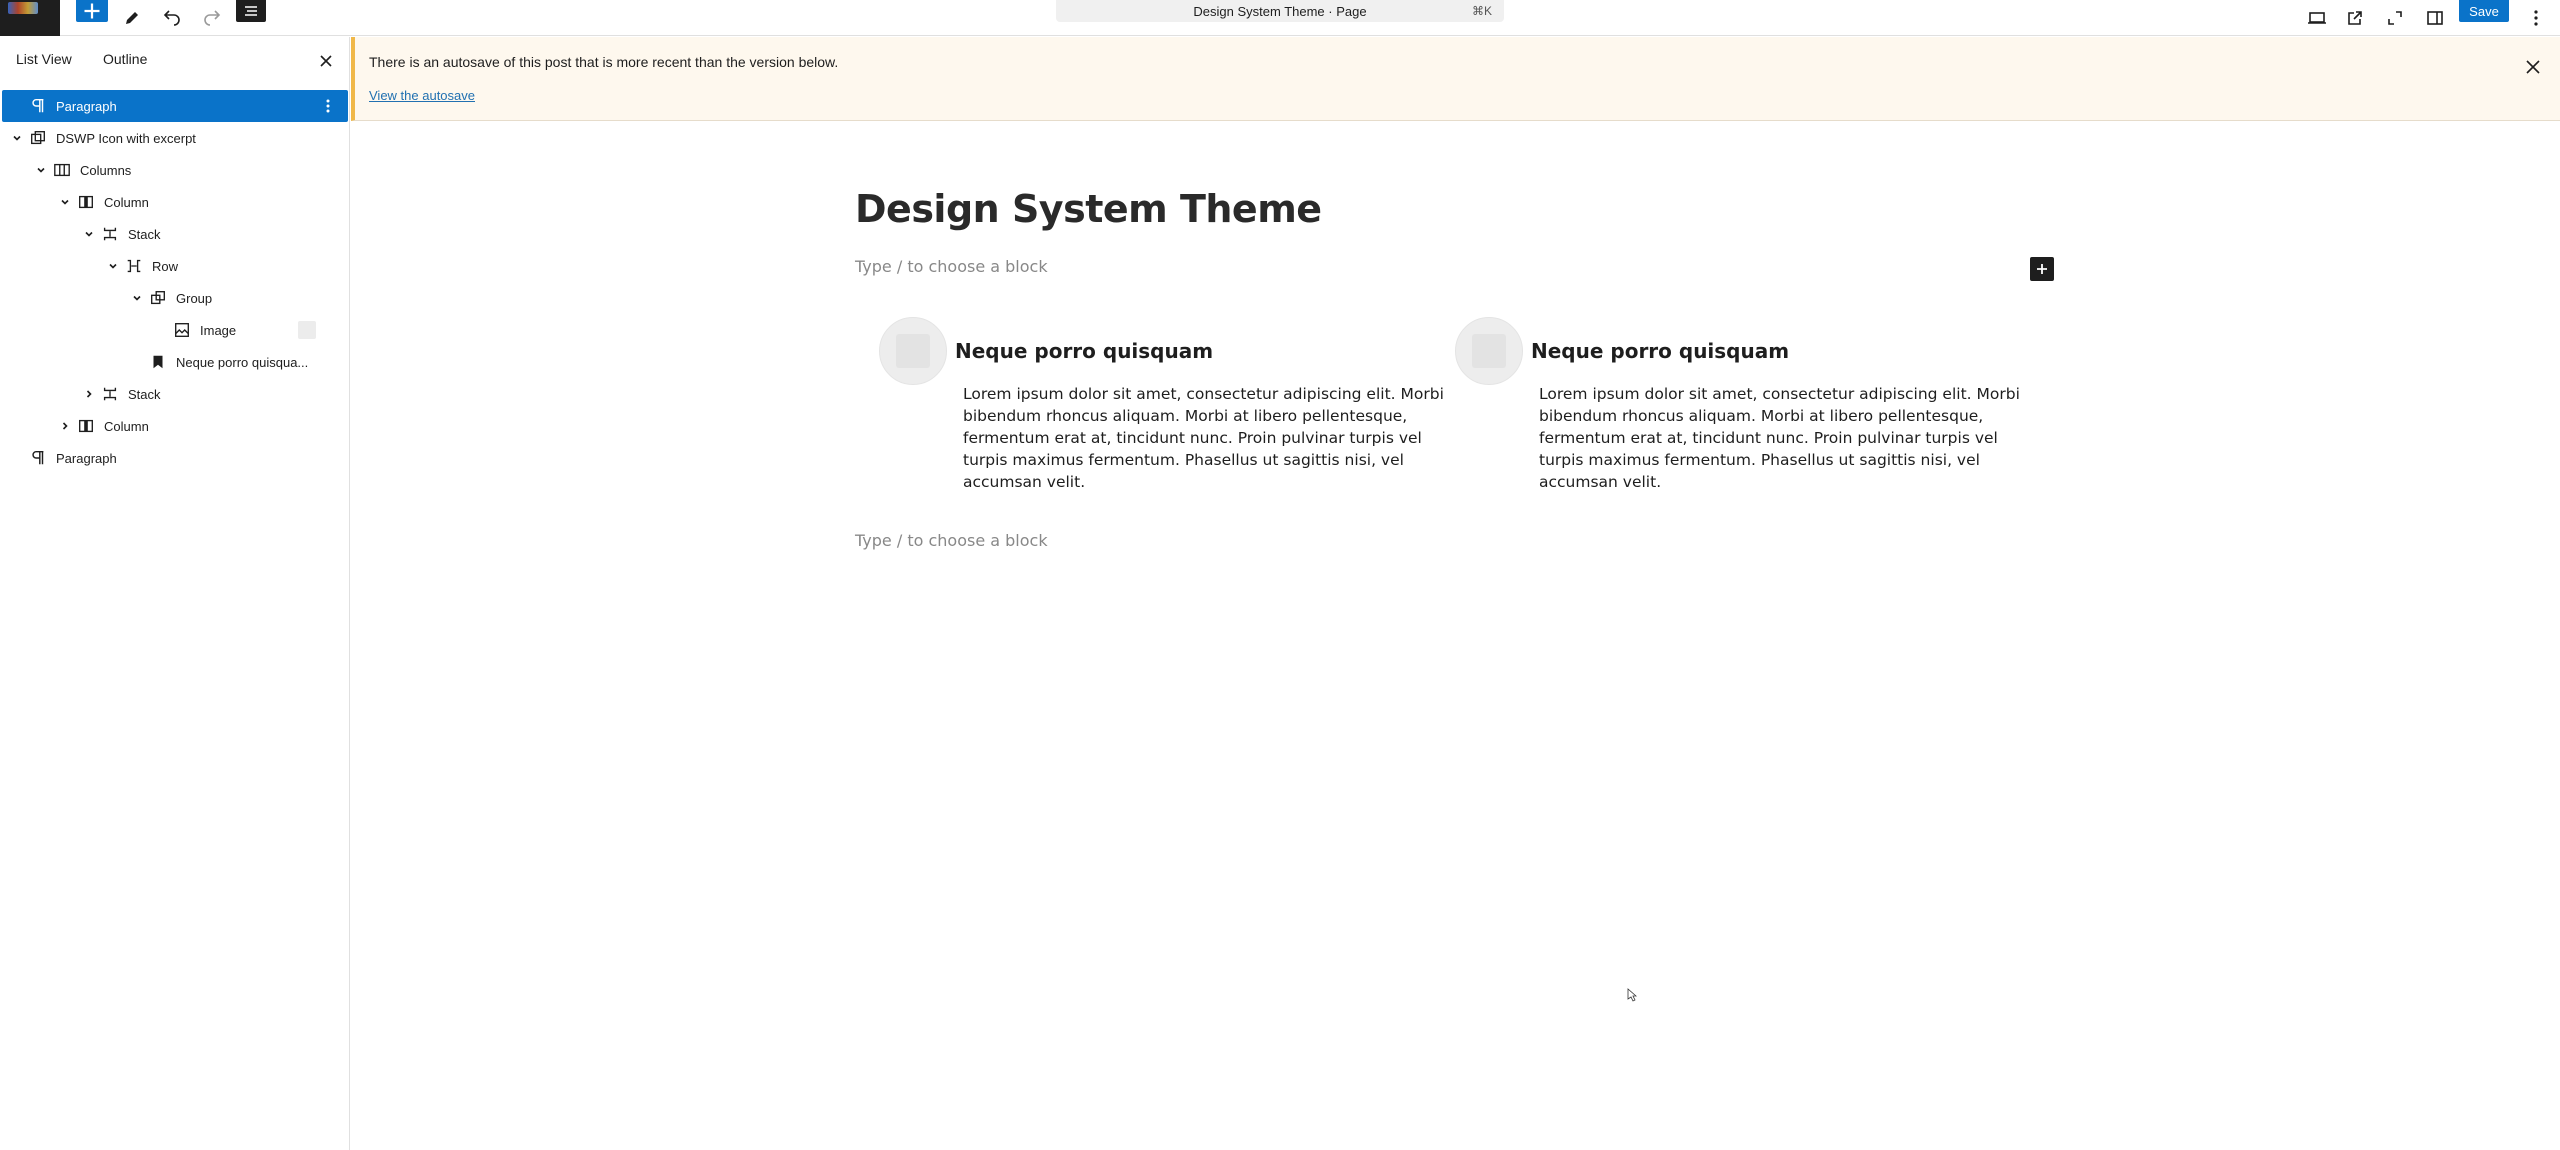 The width and height of the screenshot is (2560, 1150). What do you see at coordinates (1632, 995) in the screenshot?
I see `mouse-cursor-icon` at bounding box center [1632, 995].